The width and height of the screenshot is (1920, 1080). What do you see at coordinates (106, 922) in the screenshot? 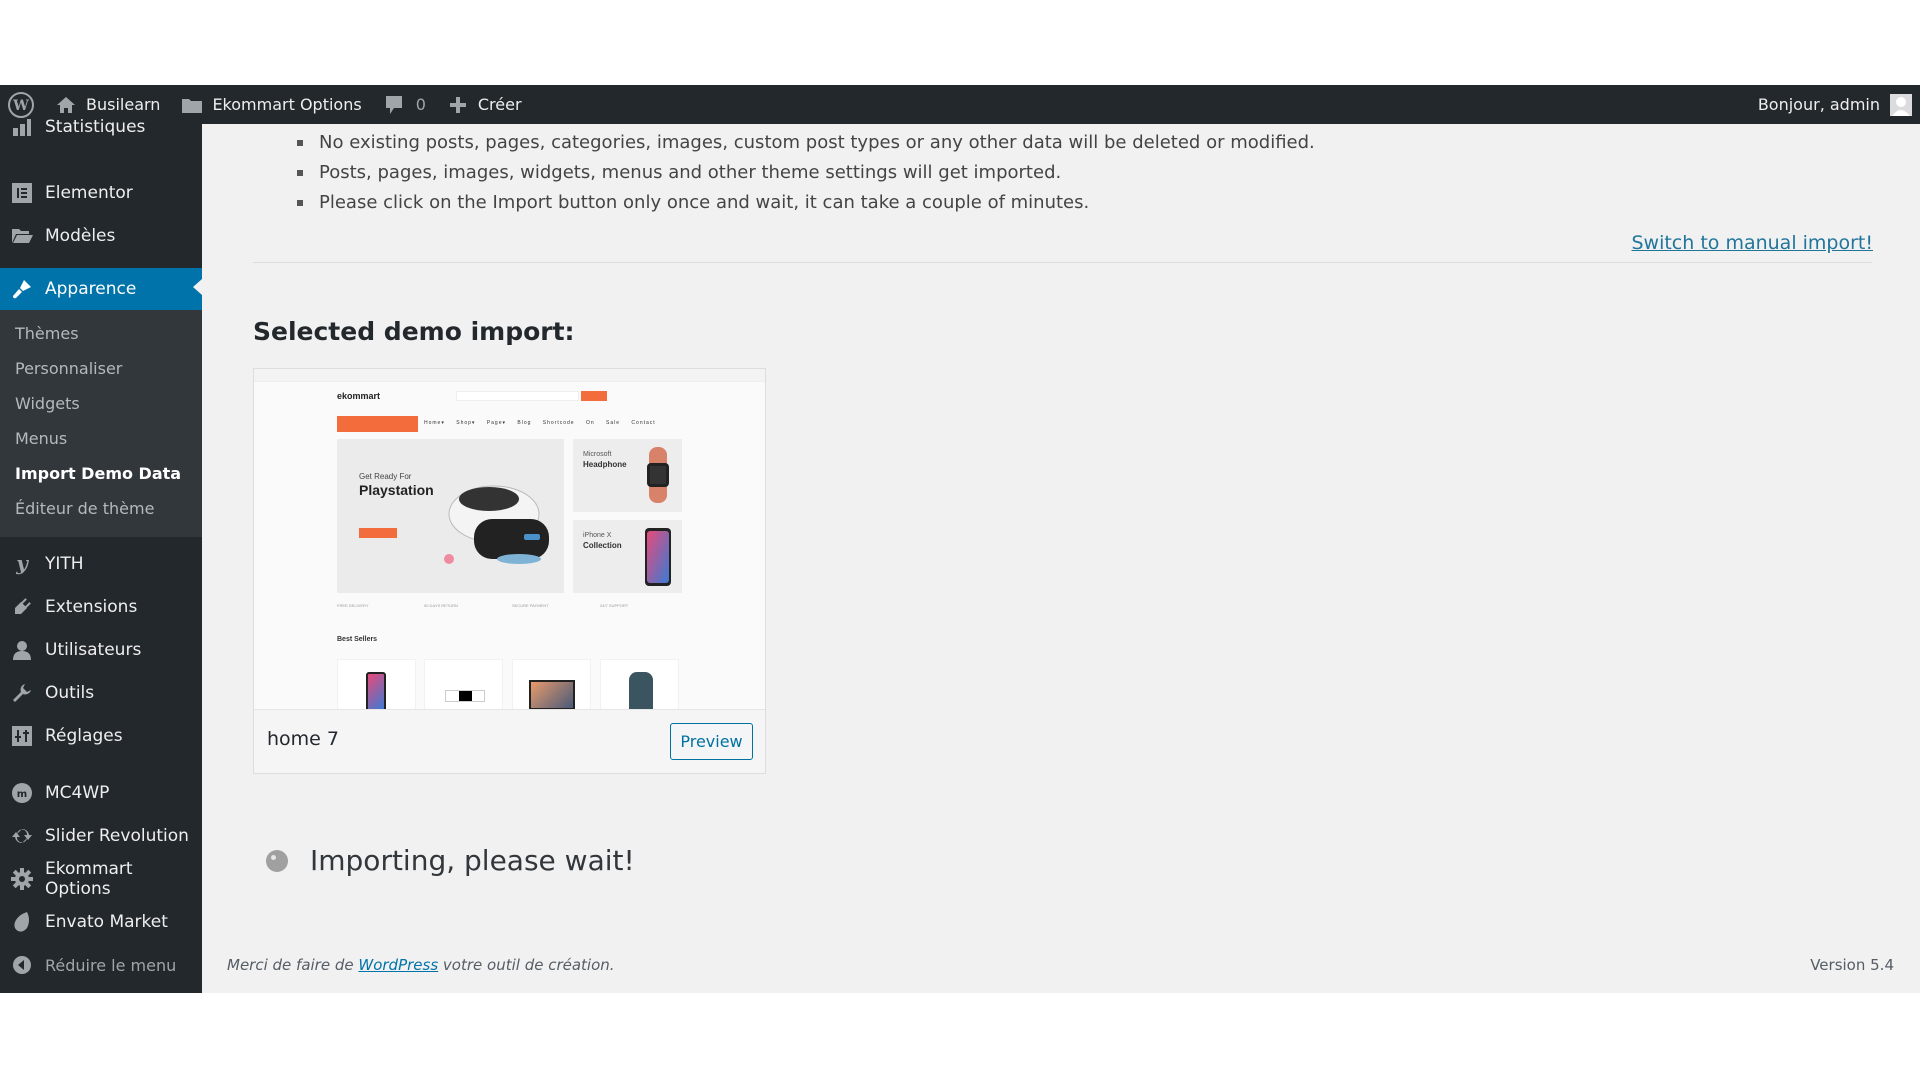
I see `sidebar-item-label: Envato Market` at bounding box center [106, 922].